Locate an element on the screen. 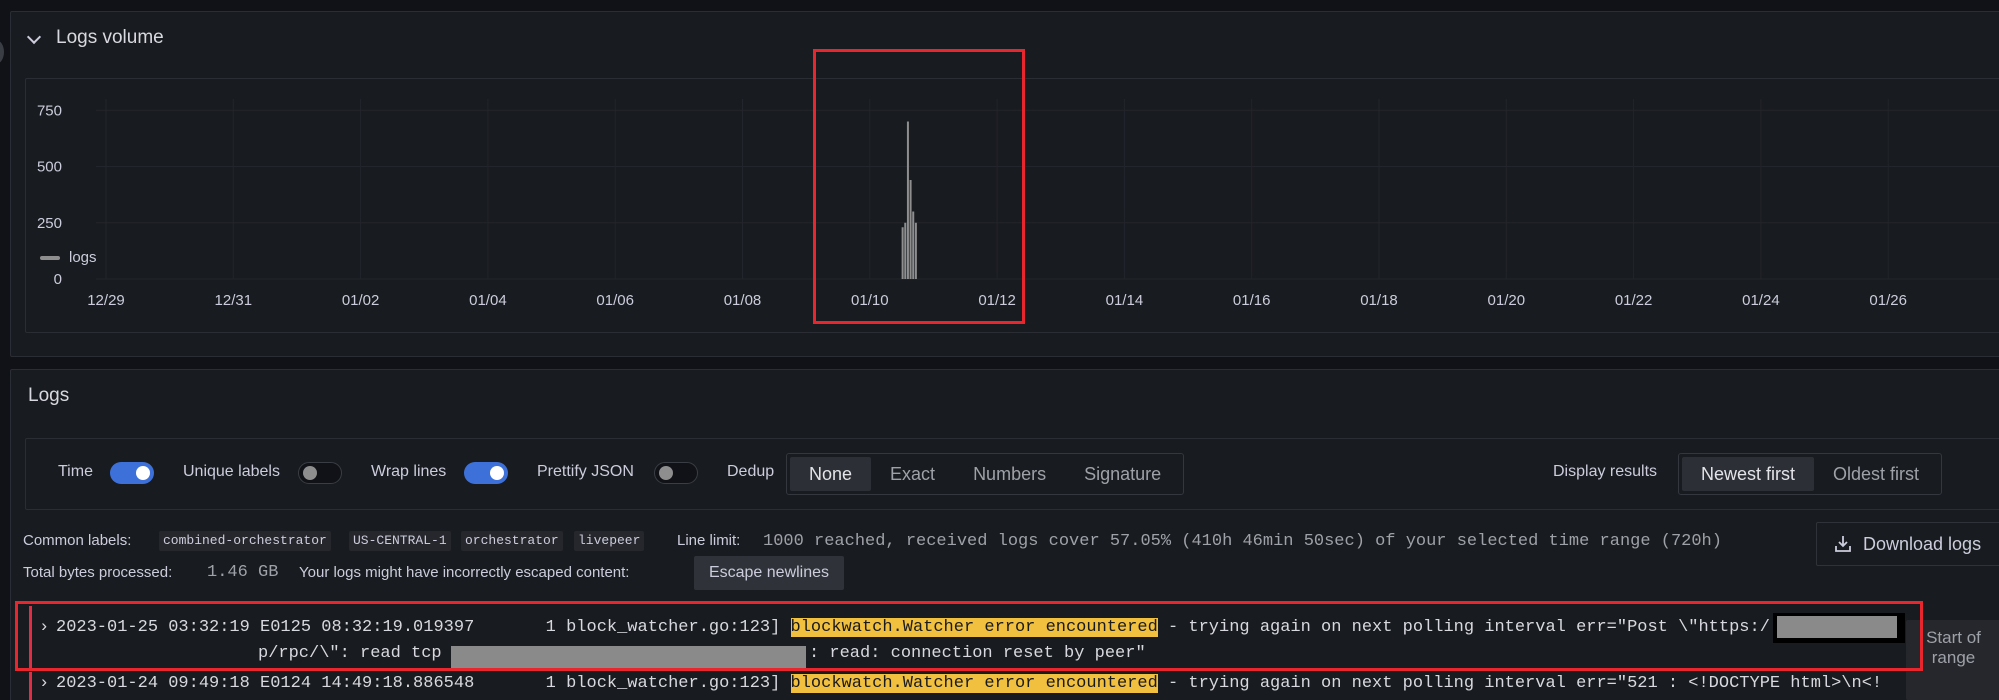  dedup-label: Dedup is located at coordinates (751, 471).